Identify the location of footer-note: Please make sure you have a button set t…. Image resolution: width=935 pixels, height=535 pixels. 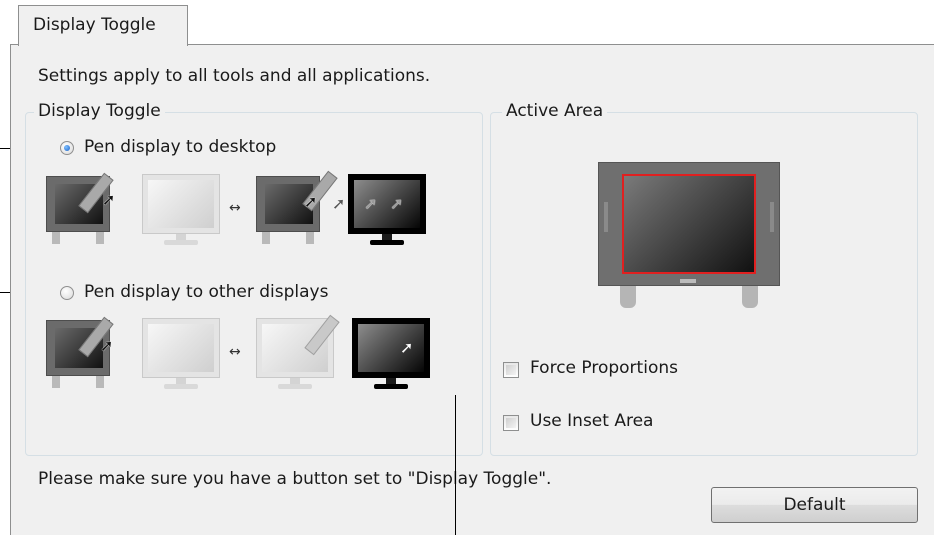
(295, 479).